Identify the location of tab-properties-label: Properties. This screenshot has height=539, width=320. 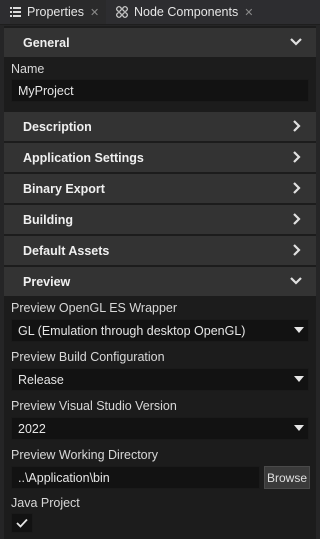
(55, 12).